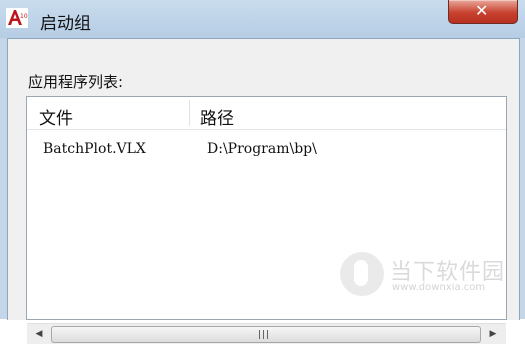 This screenshot has height=344, width=525. Describe the element at coordinates (217, 116) in the screenshot. I see `column-header-path: 路径` at that location.